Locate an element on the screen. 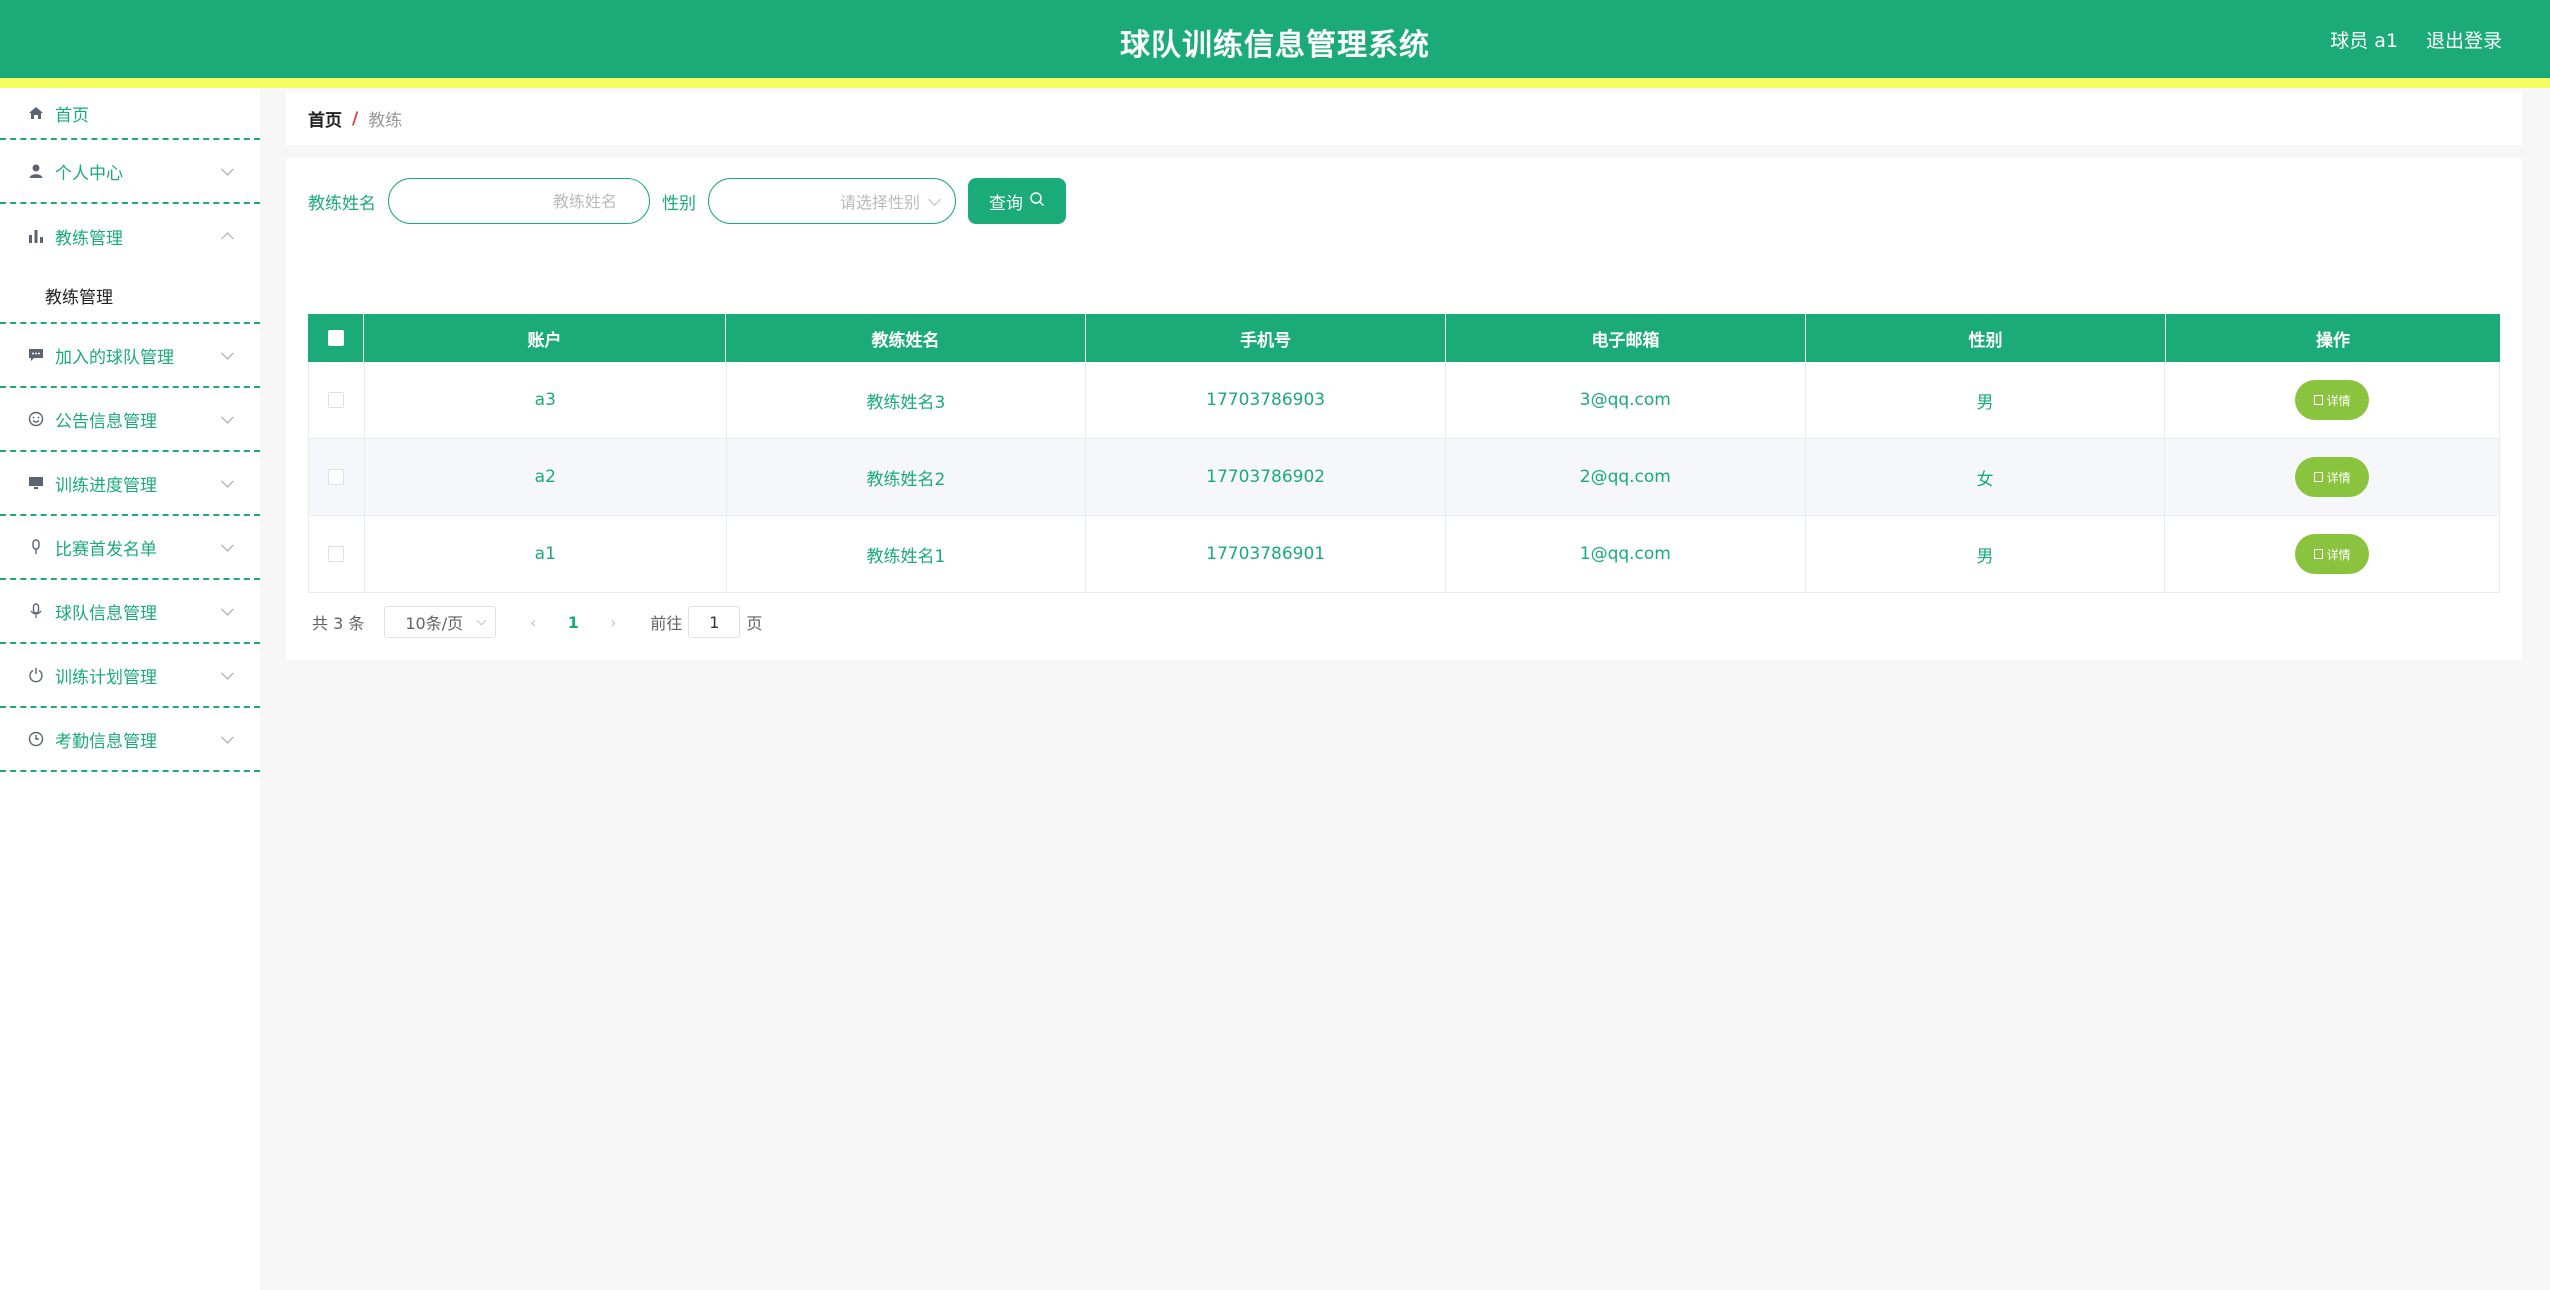 Image resolution: width=2550 pixels, height=1290 pixels. query-button: 查询 is located at coordinates (1017, 201).